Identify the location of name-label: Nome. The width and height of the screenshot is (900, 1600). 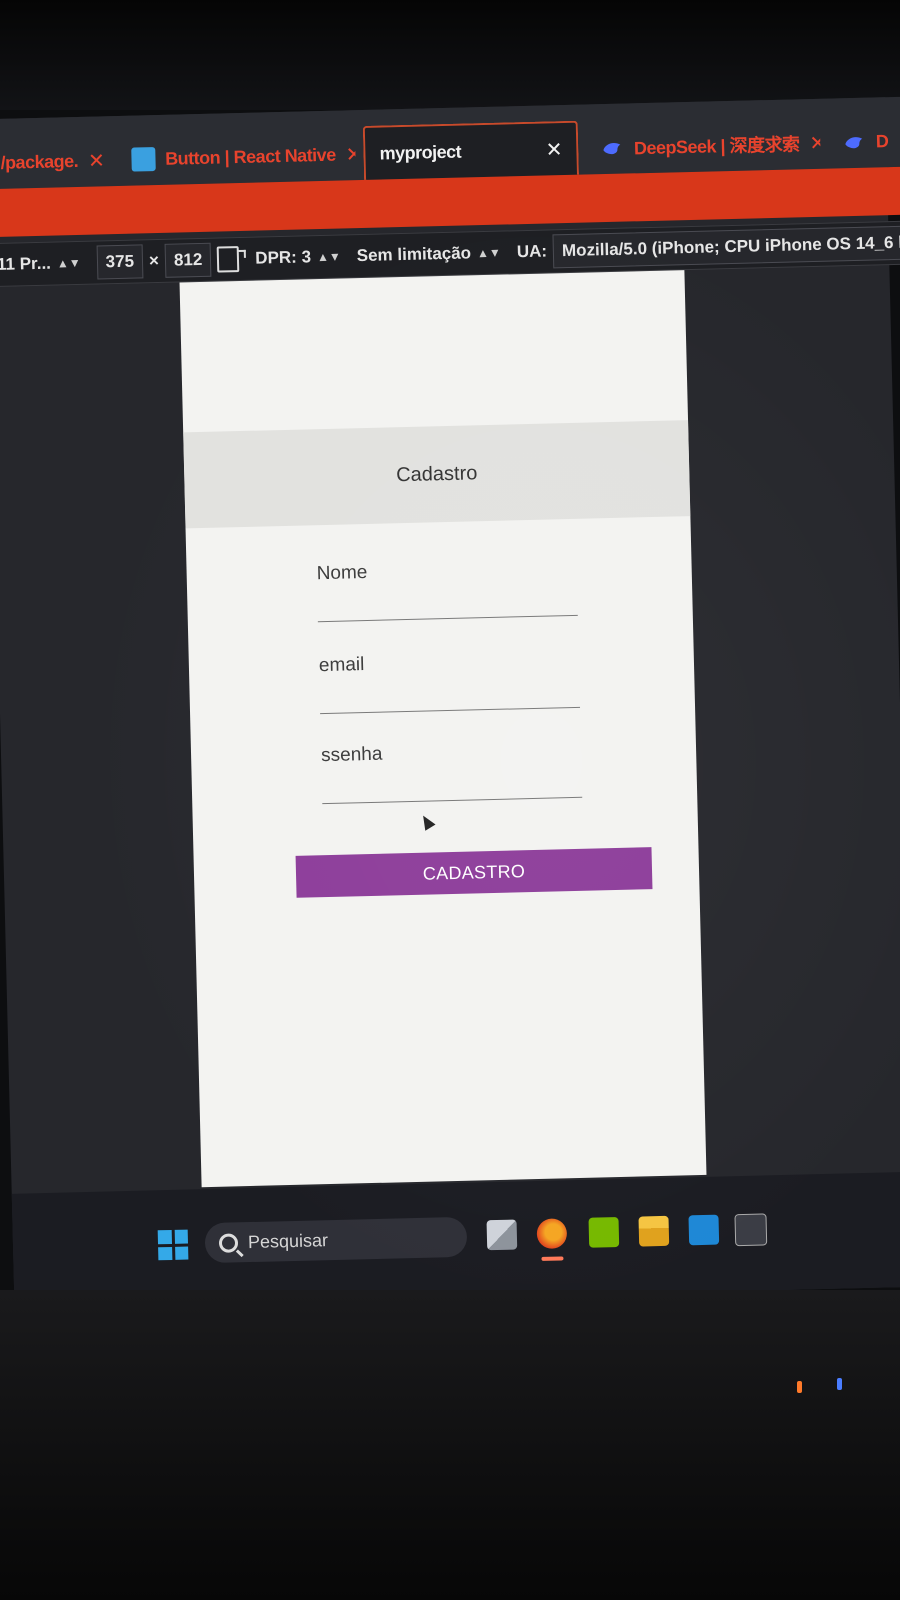
(342, 573).